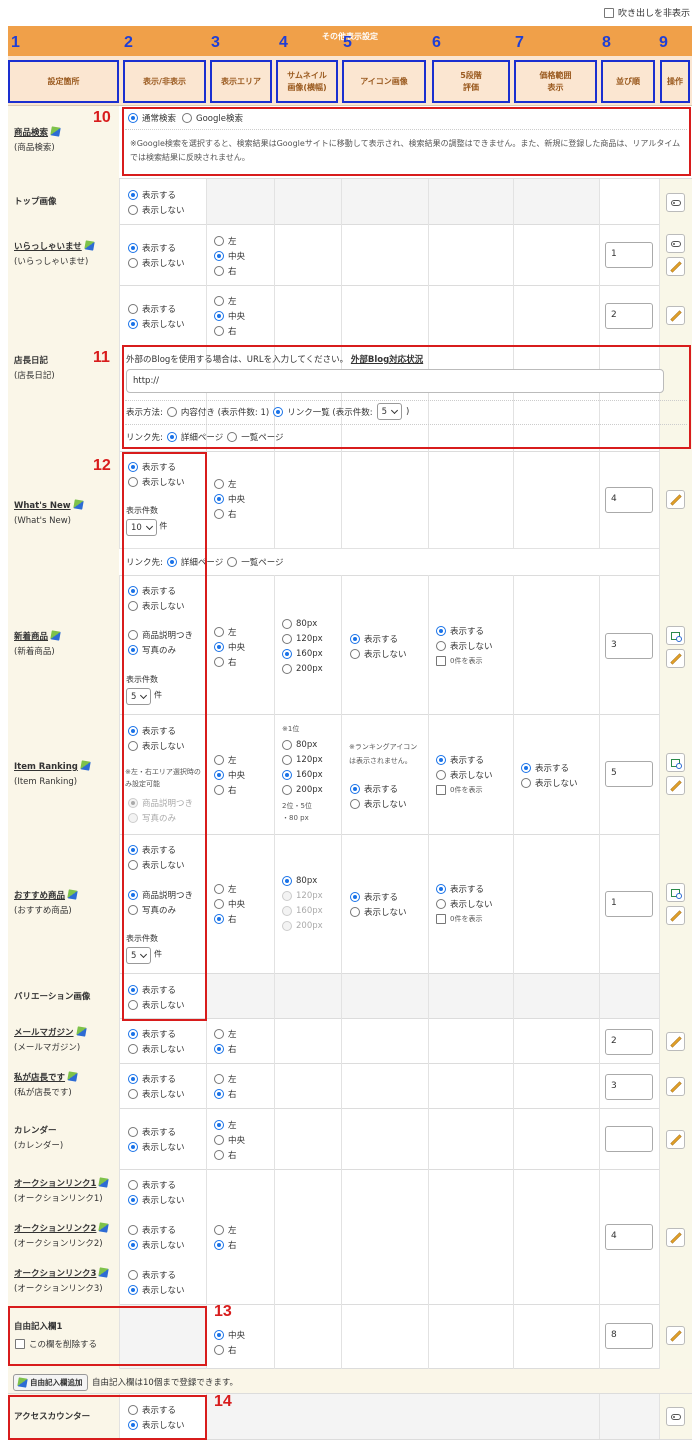  Describe the element at coordinates (629, 1237) in the screenshot. I see `auctions-order-input: 4` at that location.